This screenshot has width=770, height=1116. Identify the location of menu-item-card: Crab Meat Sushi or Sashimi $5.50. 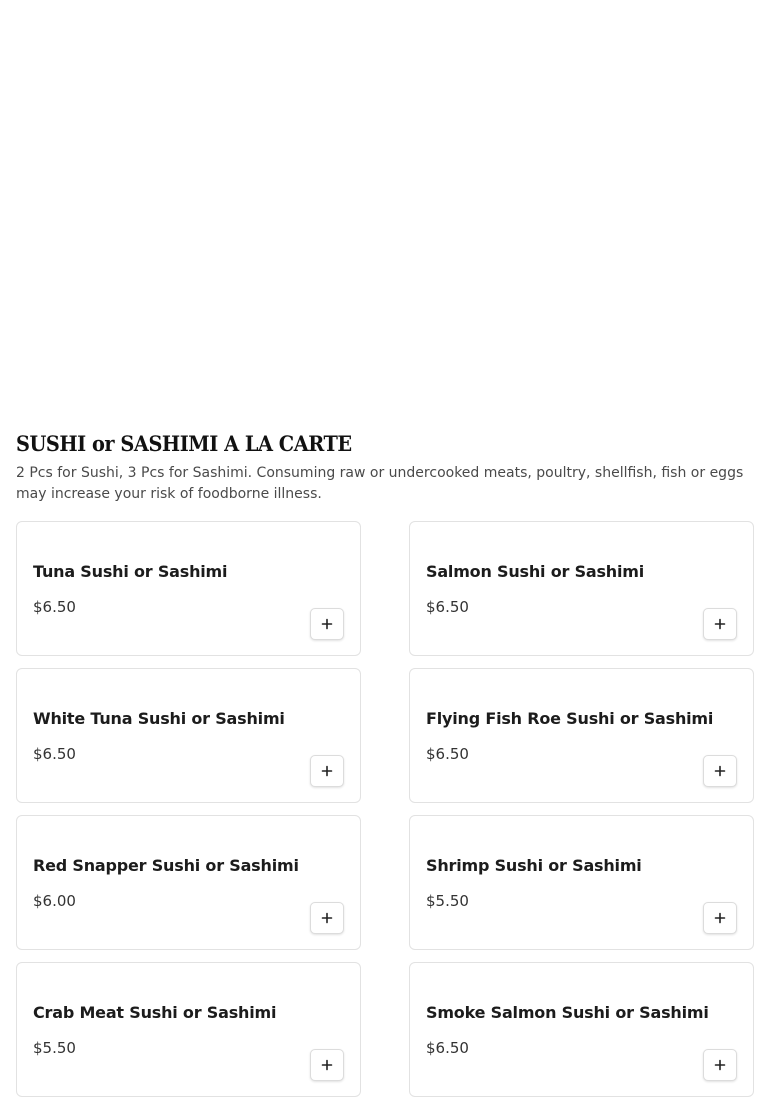
(188, 1029).